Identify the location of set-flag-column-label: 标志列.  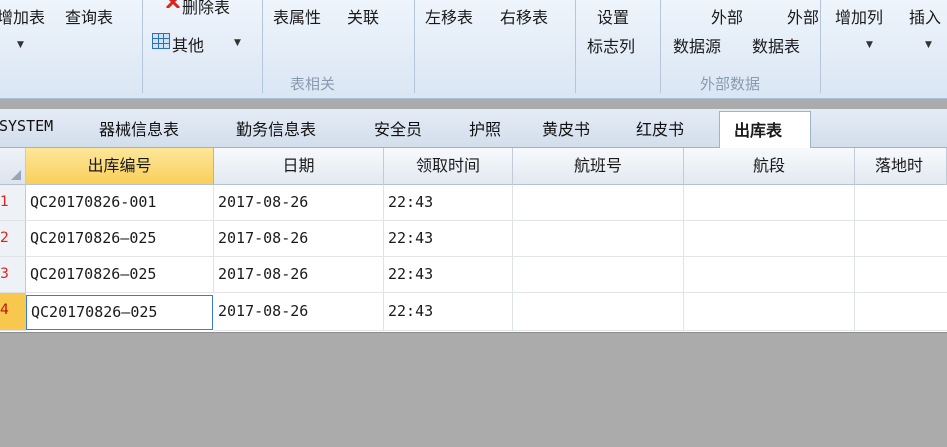
(611, 45).